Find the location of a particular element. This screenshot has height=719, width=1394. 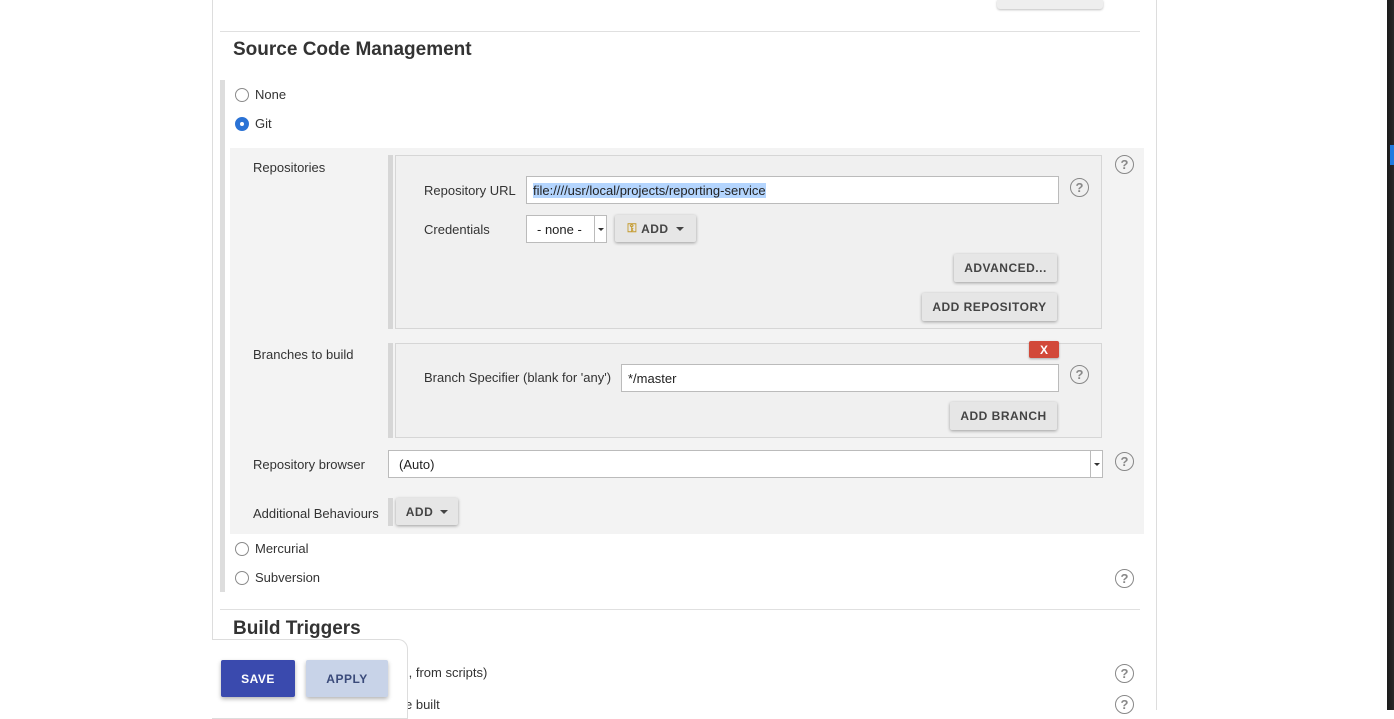

delete-branch-button: X is located at coordinates (1044, 349).